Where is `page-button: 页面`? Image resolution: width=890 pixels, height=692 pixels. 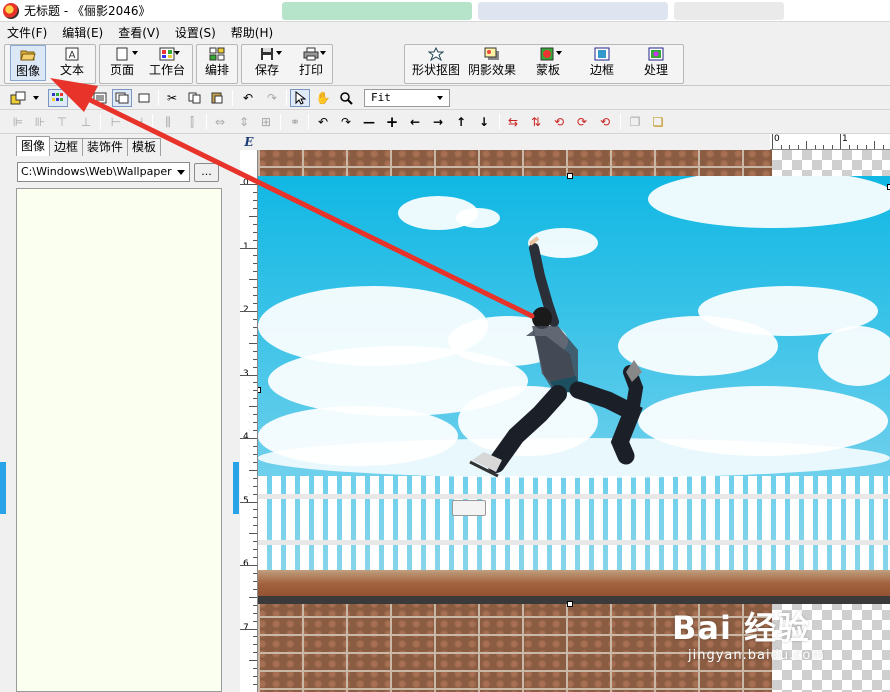 page-button: 页面 is located at coordinates (122, 63).